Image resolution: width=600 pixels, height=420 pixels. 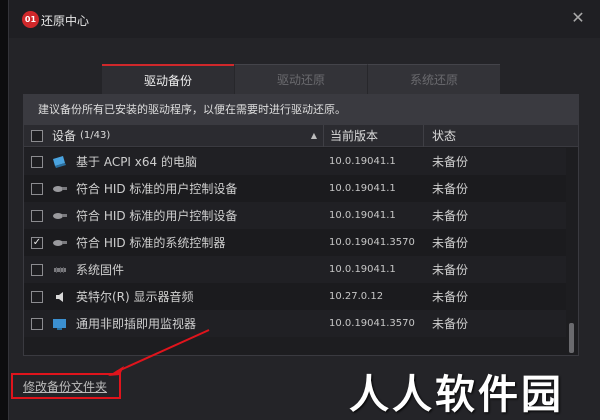 What do you see at coordinates (295, 161) in the screenshot?
I see `table-row: 基于 ACPI x64 的电脑 10.0.19041.1 未备份` at bounding box center [295, 161].